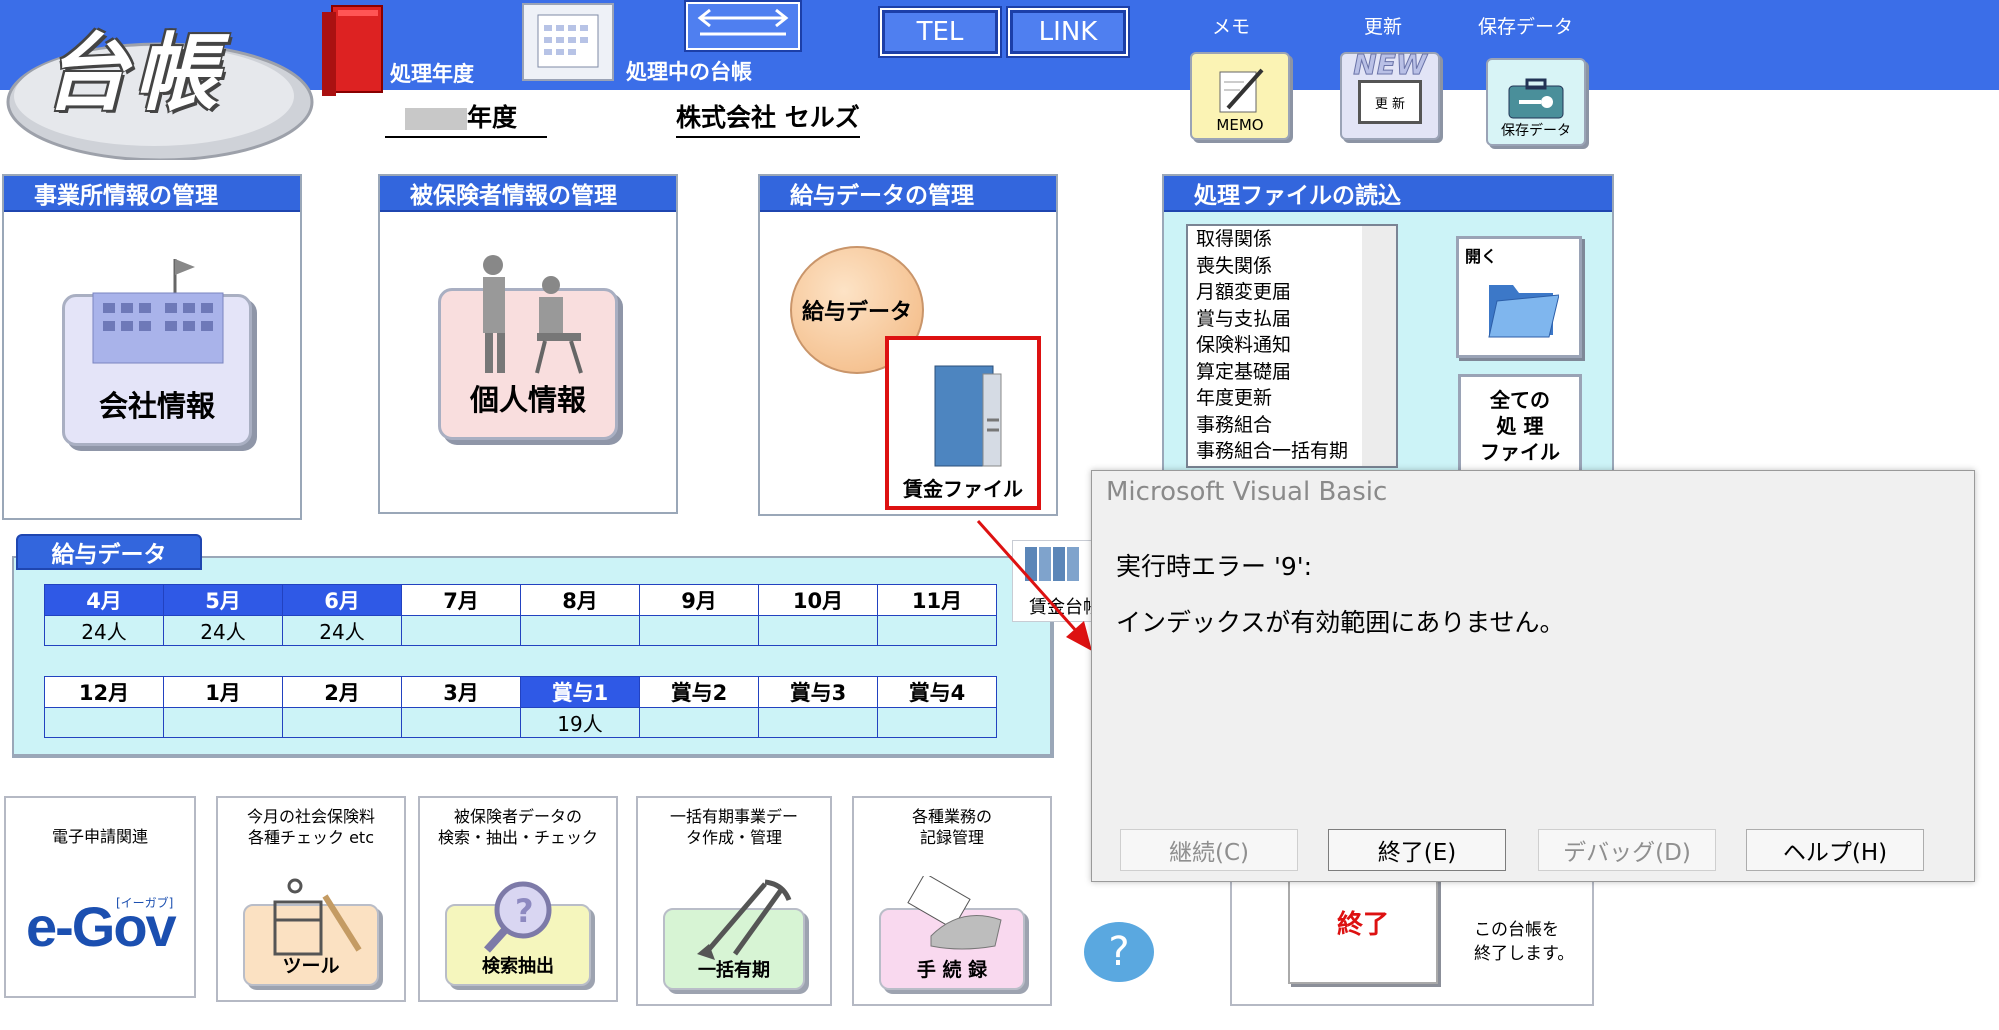 This screenshot has height=1030, width=1999. I want to click on month-cell: 1月, so click(223, 692).